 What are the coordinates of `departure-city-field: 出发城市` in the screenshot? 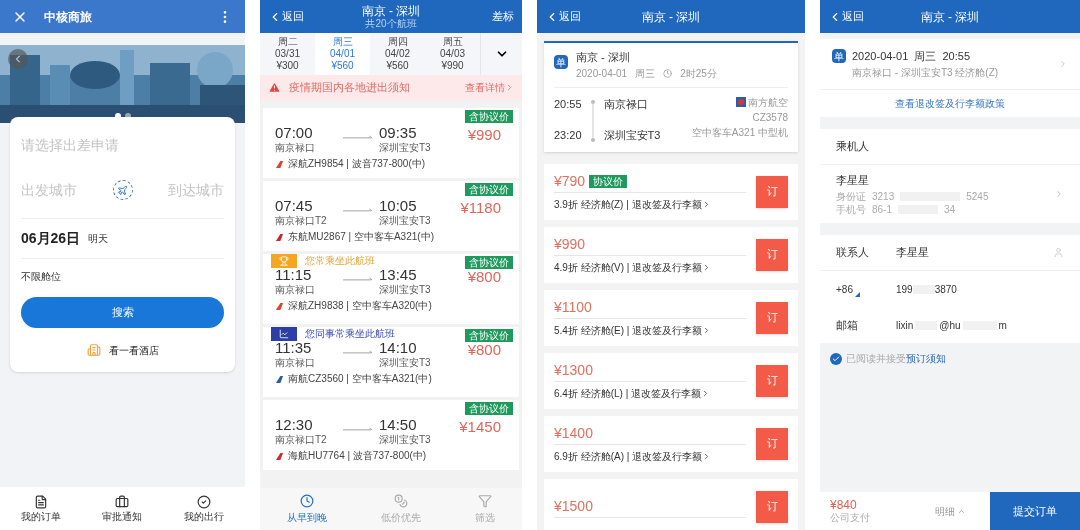 It's located at (63, 190).